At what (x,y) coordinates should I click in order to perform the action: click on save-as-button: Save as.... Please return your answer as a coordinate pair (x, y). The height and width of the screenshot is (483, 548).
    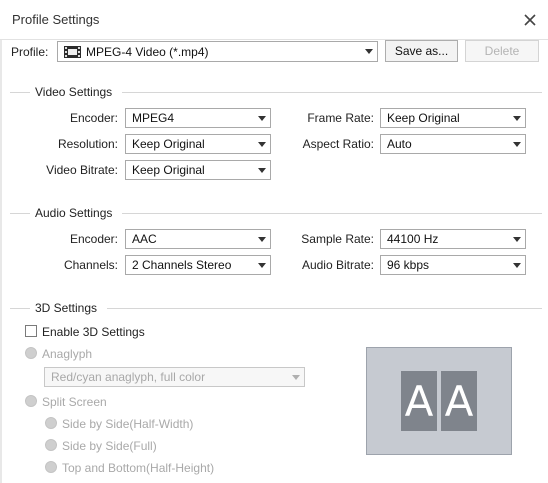
    Looking at the image, I should click on (421, 51).